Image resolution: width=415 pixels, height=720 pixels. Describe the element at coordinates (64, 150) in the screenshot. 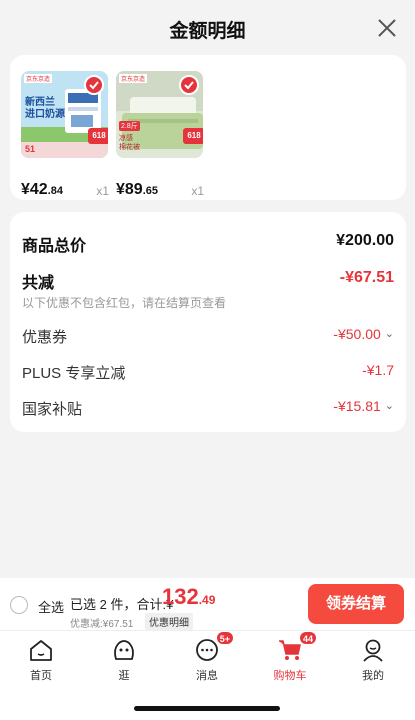

I see `promo-strip: 51` at that location.